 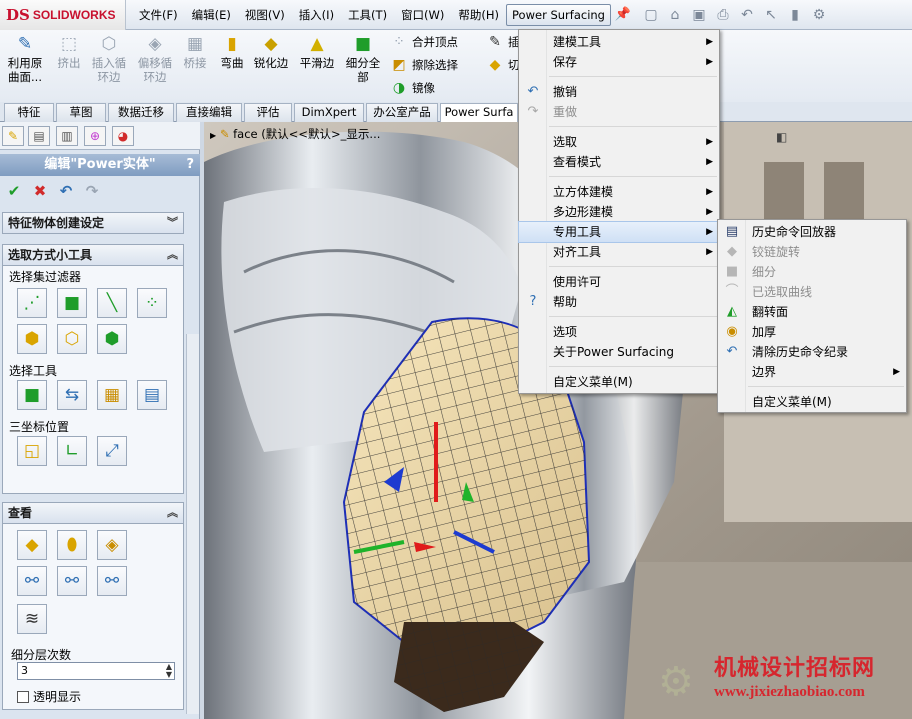 What do you see at coordinates (72, 581) in the screenshot?
I see `view-cage-edge-icon: ⚯` at bounding box center [72, 581].